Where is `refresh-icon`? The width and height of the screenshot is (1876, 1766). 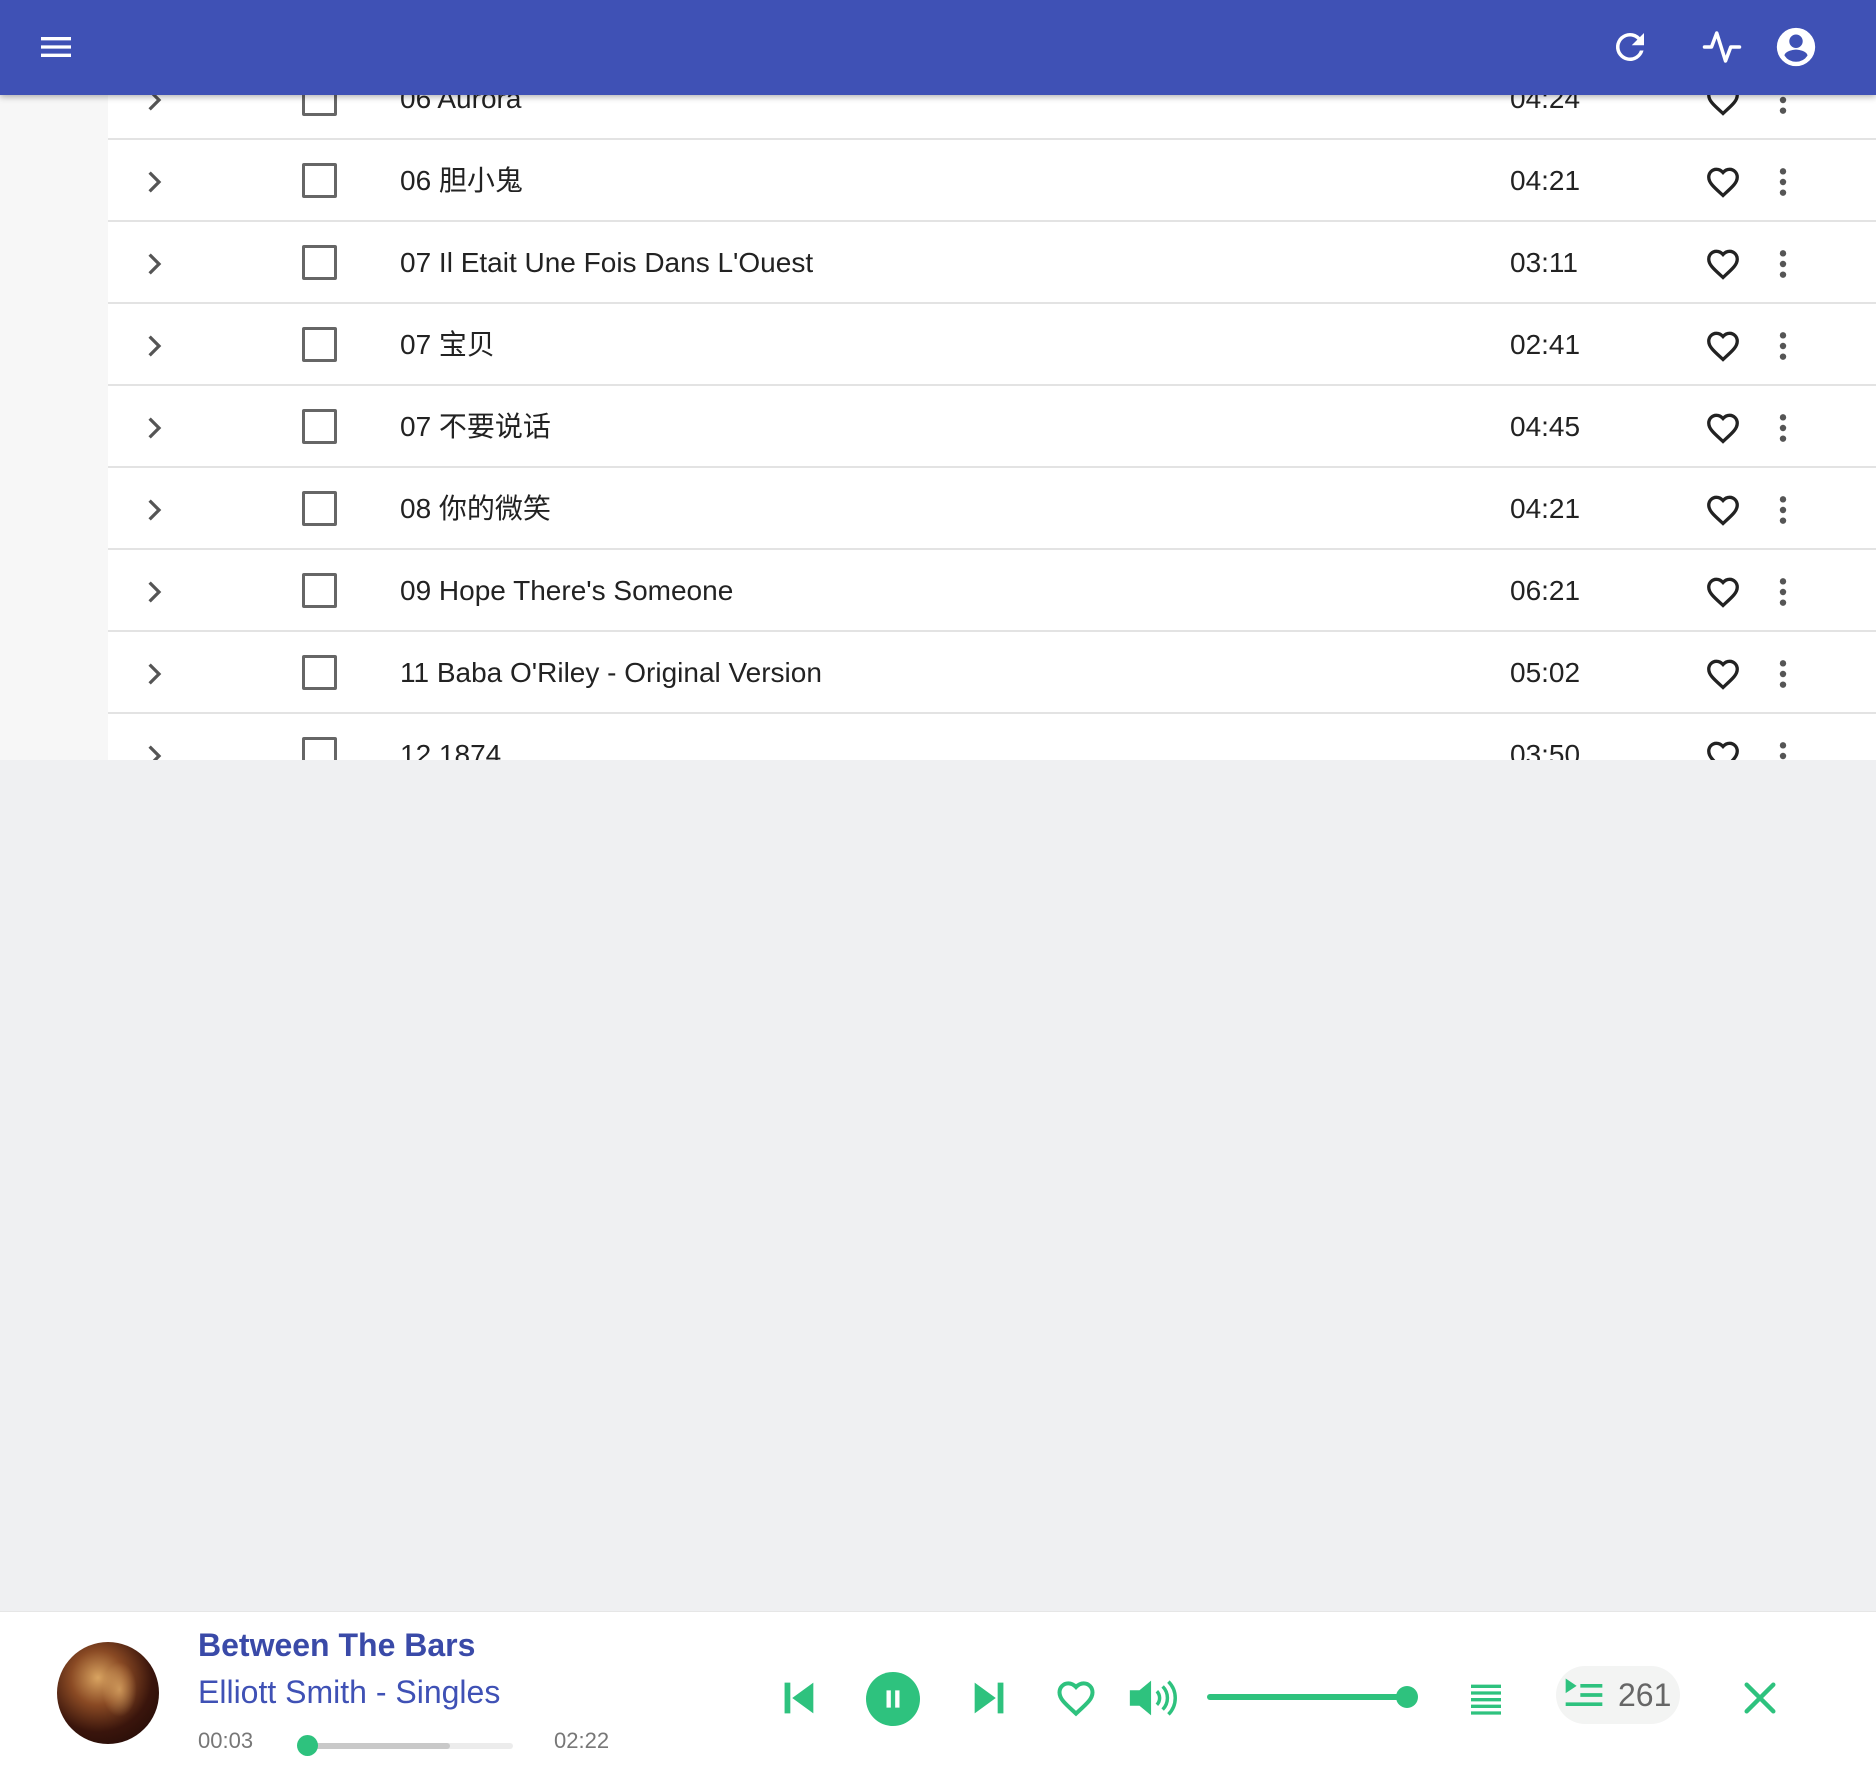 refresh-icon is located at coordinates (1629, 46).